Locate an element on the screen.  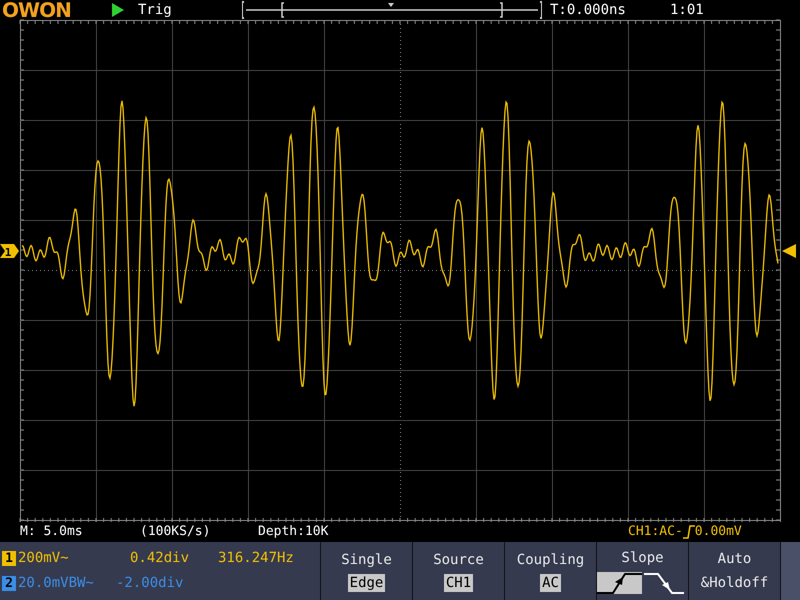
channel-marker is located at coordinates (9, 251).